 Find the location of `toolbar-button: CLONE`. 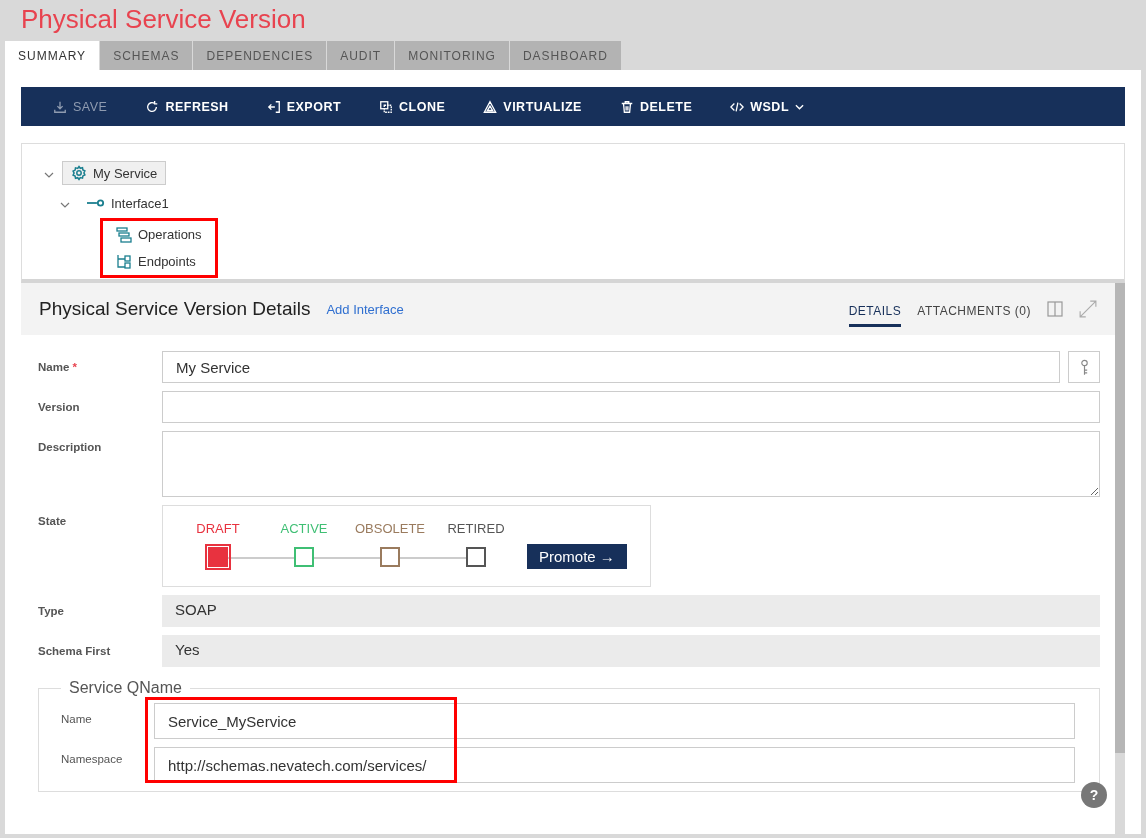

toolbar-button: CLONE is located at coordinates (412, 106).